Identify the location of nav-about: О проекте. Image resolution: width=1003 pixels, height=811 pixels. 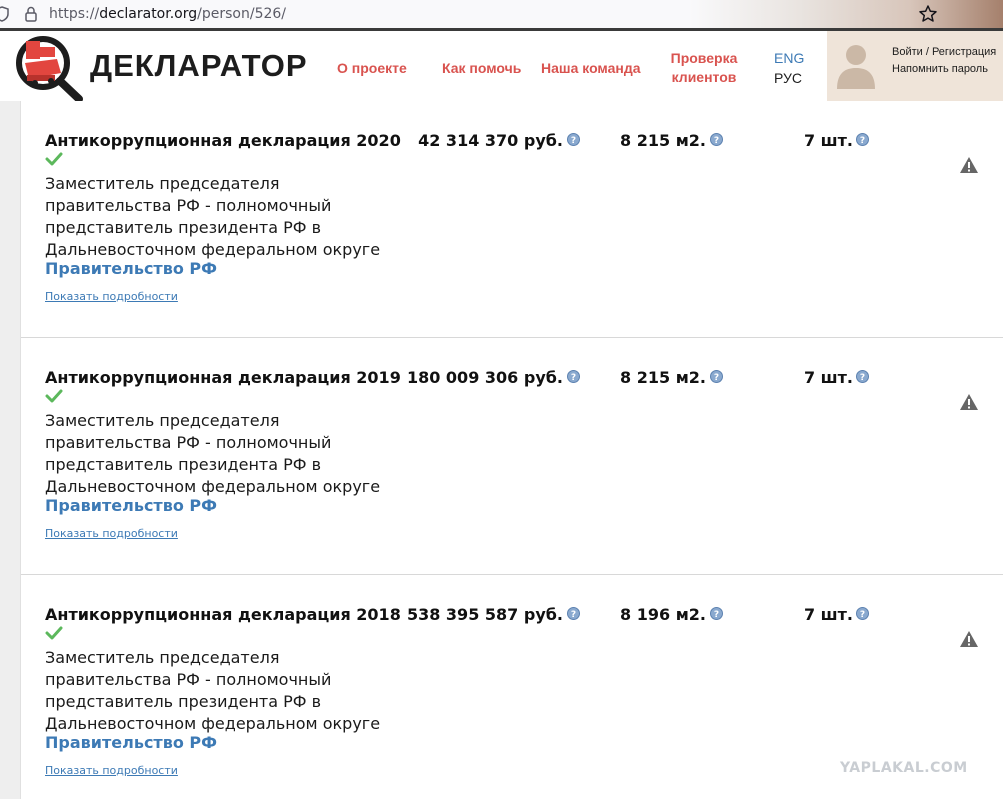
(372, 68).